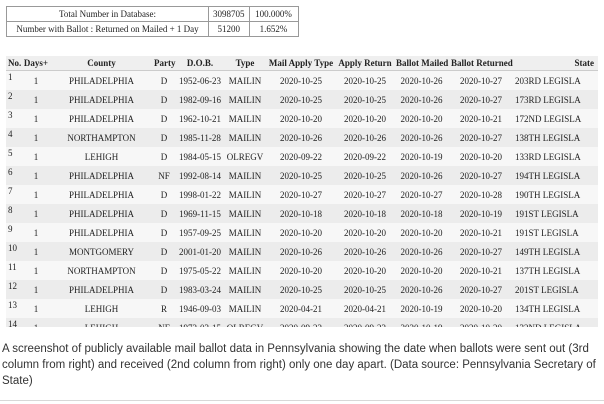  What do you see at coordinates (421, 213) in the screenshot?
I see `cell-ballot-mailed: 2020-10-18` at bounding box center [421, 213].